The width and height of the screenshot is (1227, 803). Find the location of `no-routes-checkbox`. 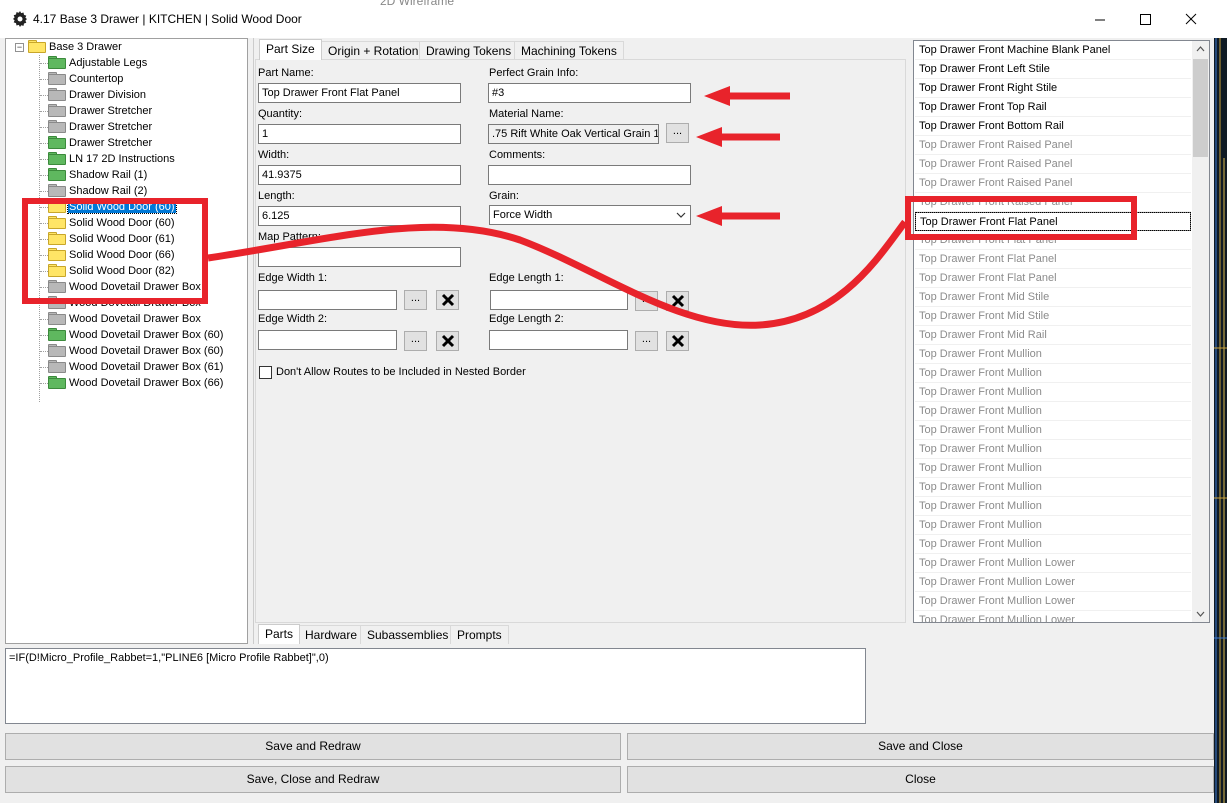

no-routes-checkbox is located at coordinates (265, 372).